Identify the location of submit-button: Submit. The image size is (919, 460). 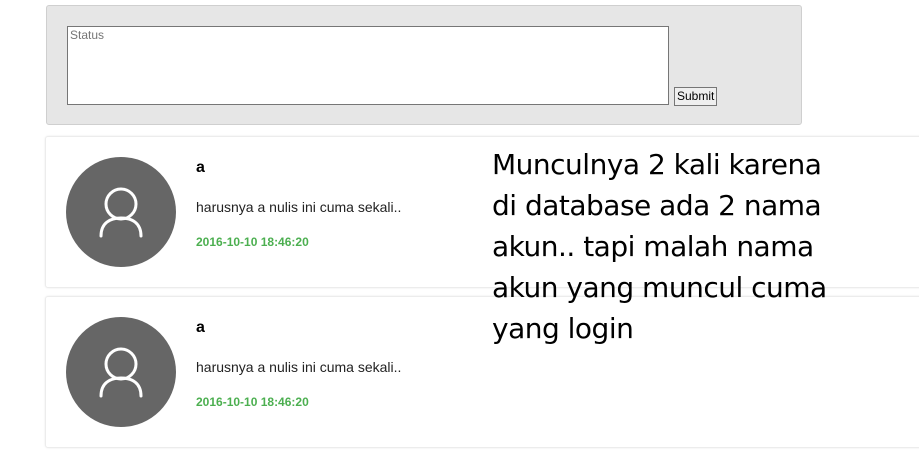
(696, 96).